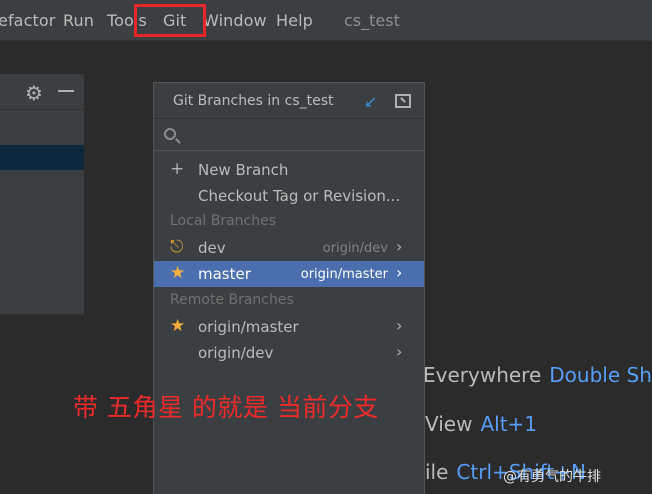 This screenshot has height=494, width=652. I want to click on hint-action: View, so click(449, 424).